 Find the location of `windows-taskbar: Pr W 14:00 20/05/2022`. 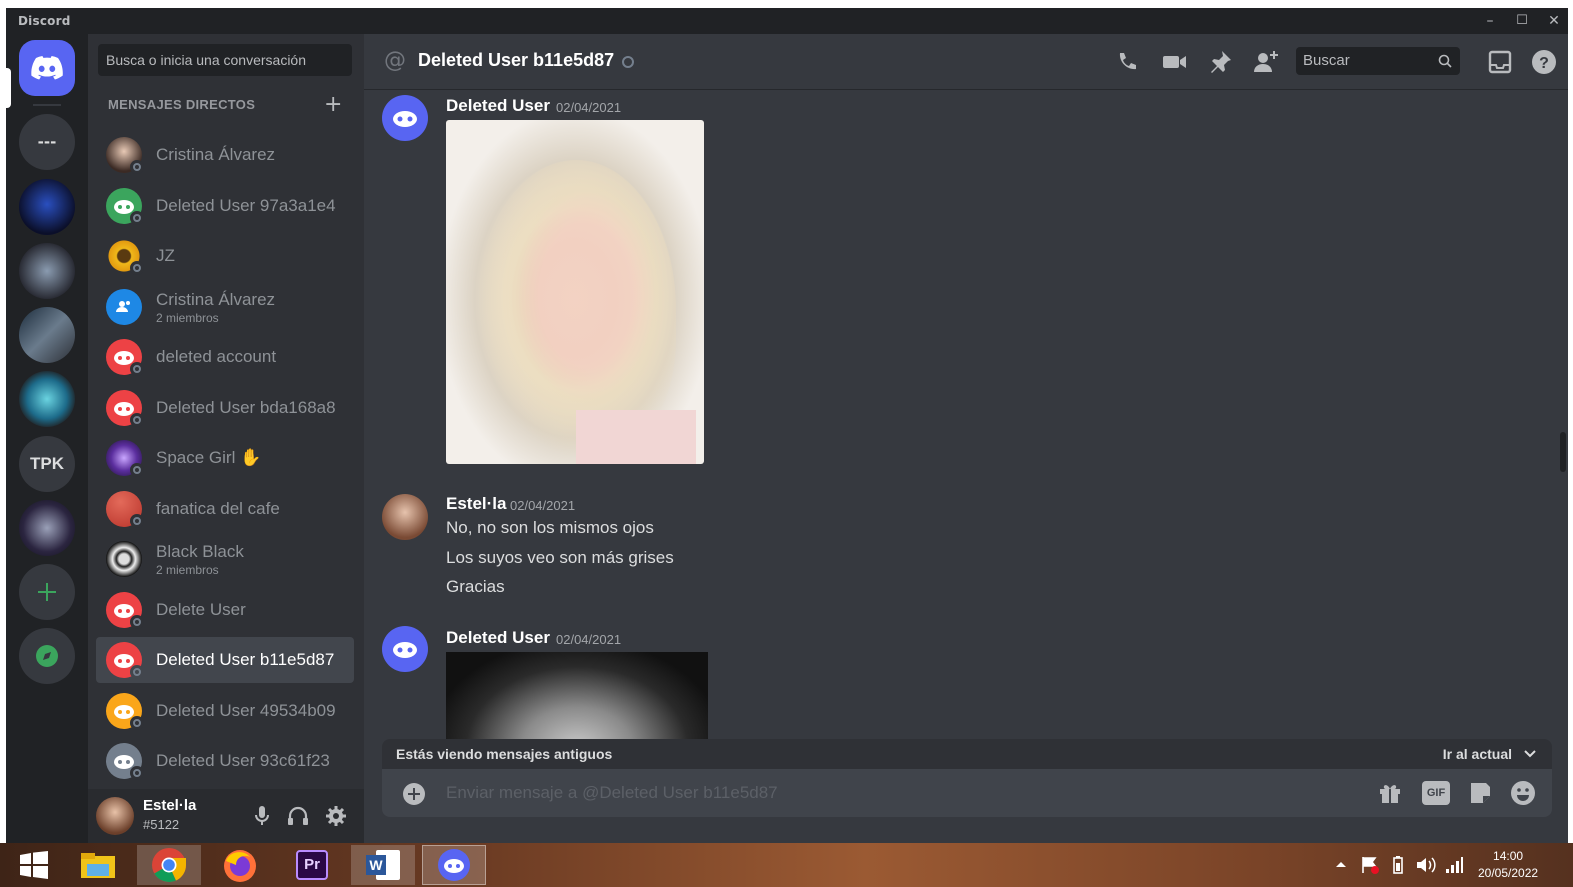

windows-taskbar: Pr W 14:00 20/05/2022 is located at coordinates (786, 865).